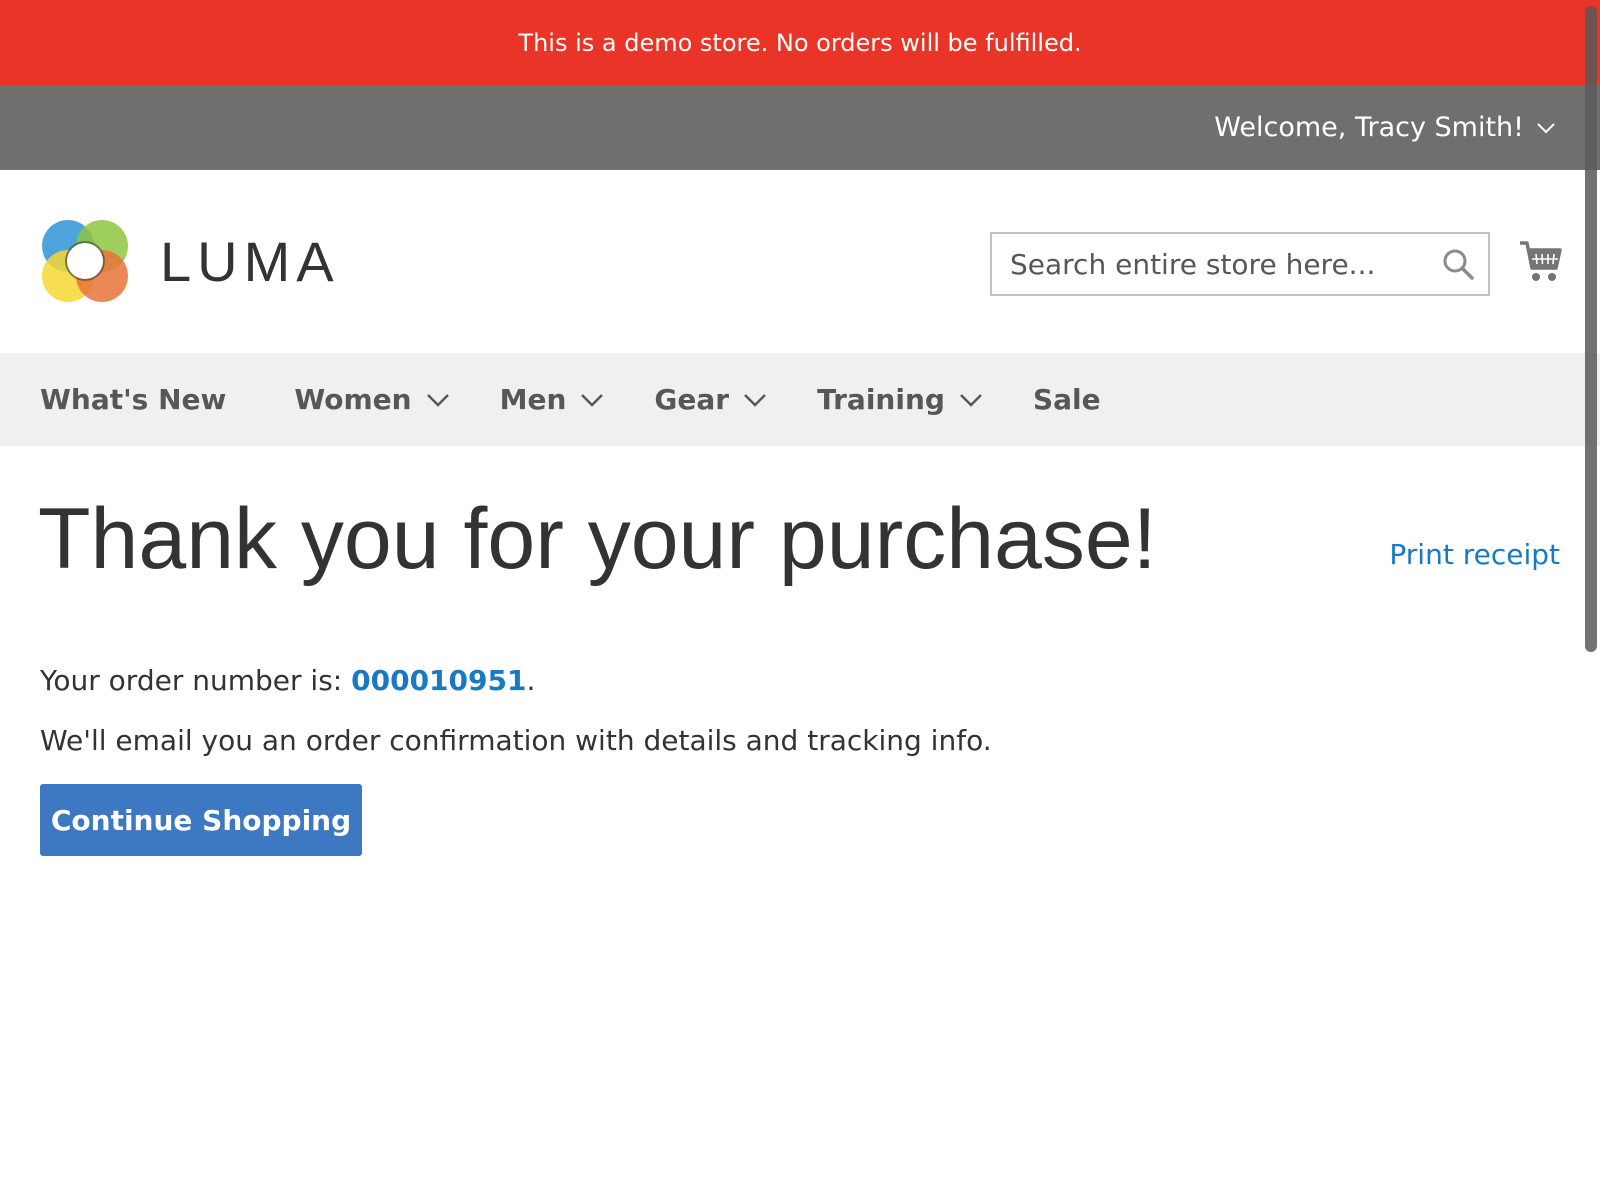 Image resolution: width=1600 pixels, height=1200 pixels. I want to click on main-navigation: What's New Women Men Gear Training Sale, so click(800, 399).